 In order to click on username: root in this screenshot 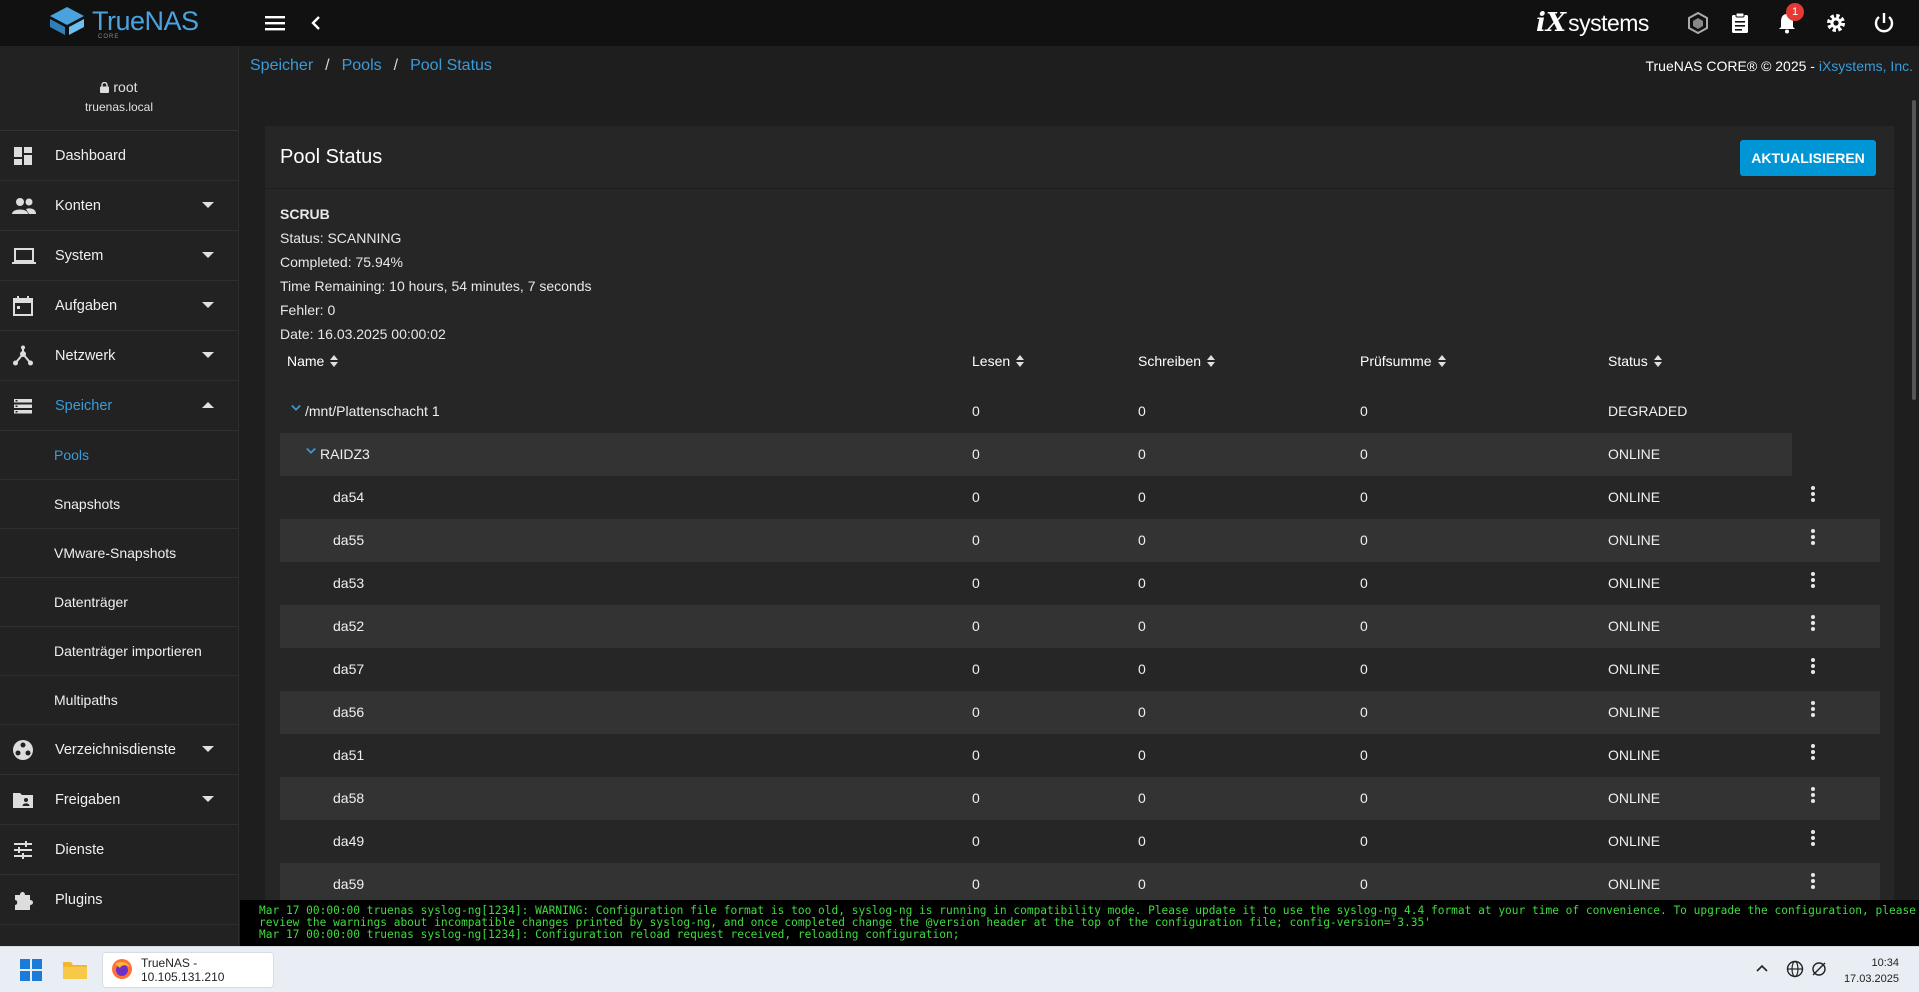, I will do `click(125, 87)`.